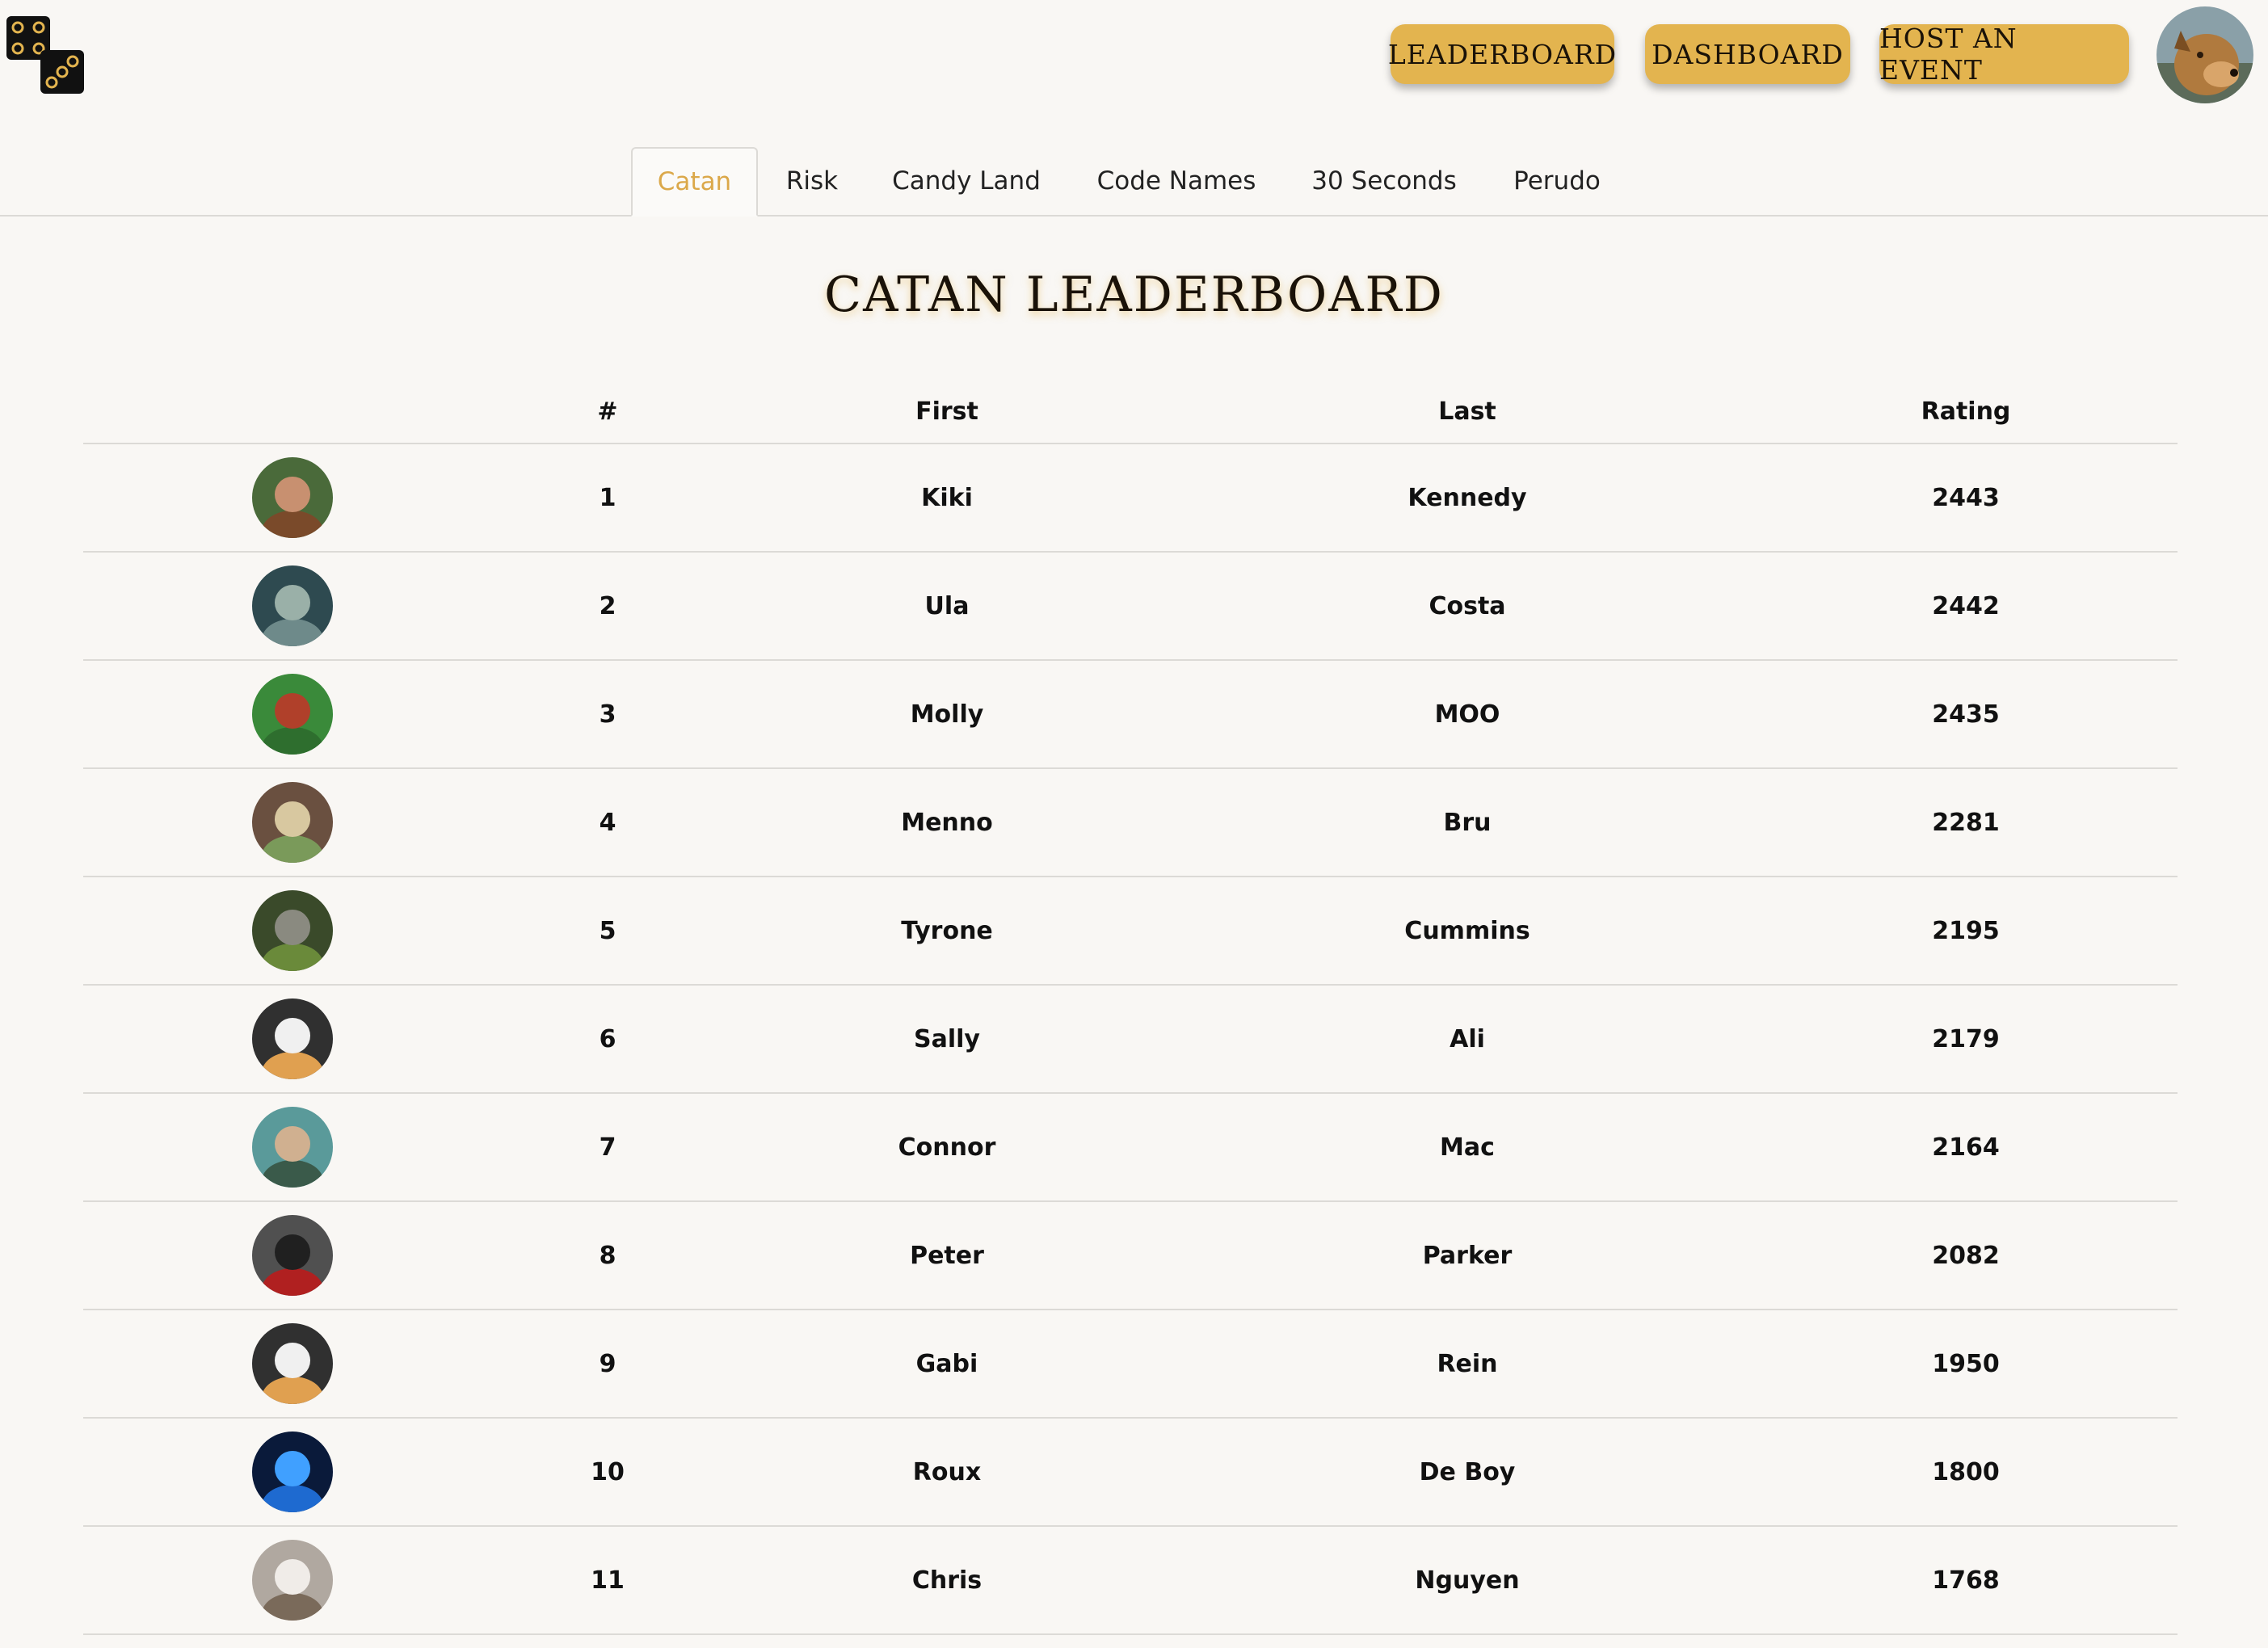  What do you see at coordinates (947, 930) in the screenshot?
I see `first-name-cell: Tyrone` at bounding box center [947, 930].